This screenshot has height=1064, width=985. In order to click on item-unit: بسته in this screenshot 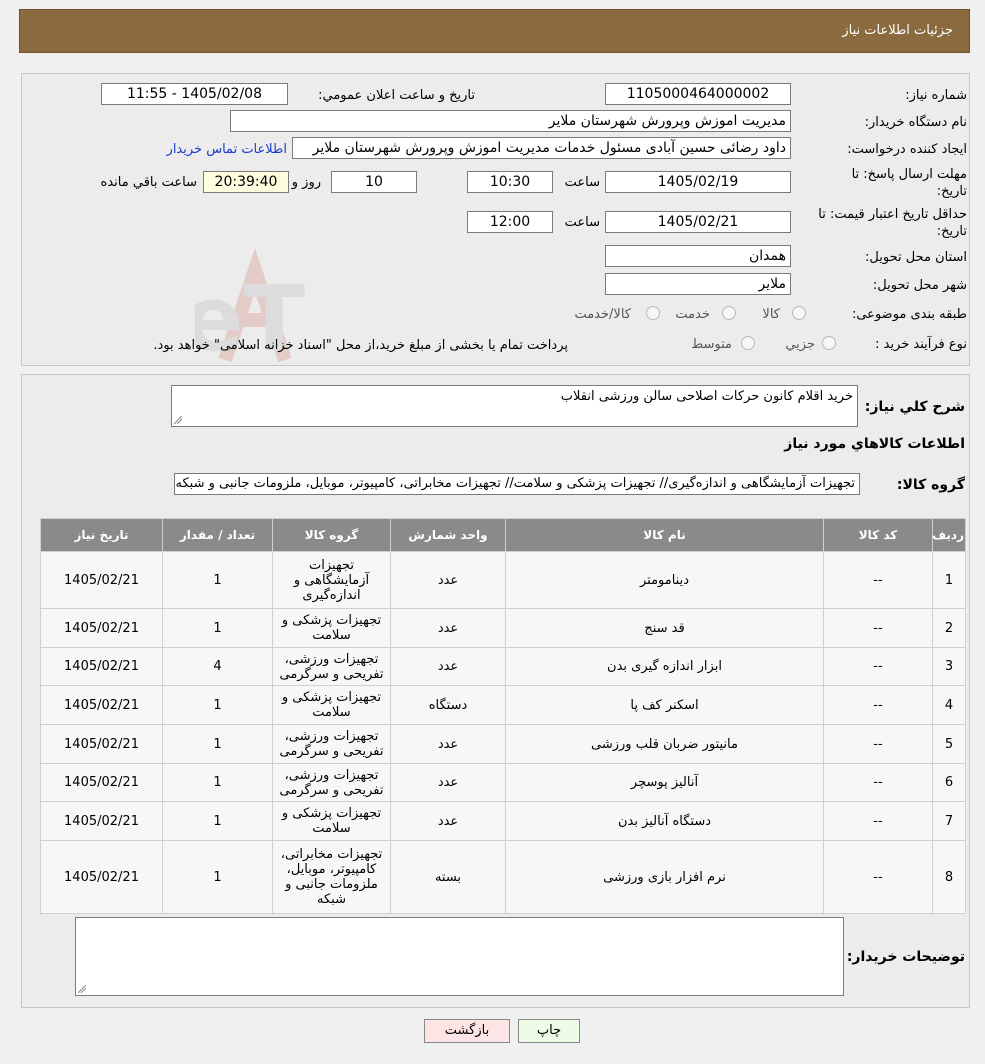, I will do `click(448, 877)`.